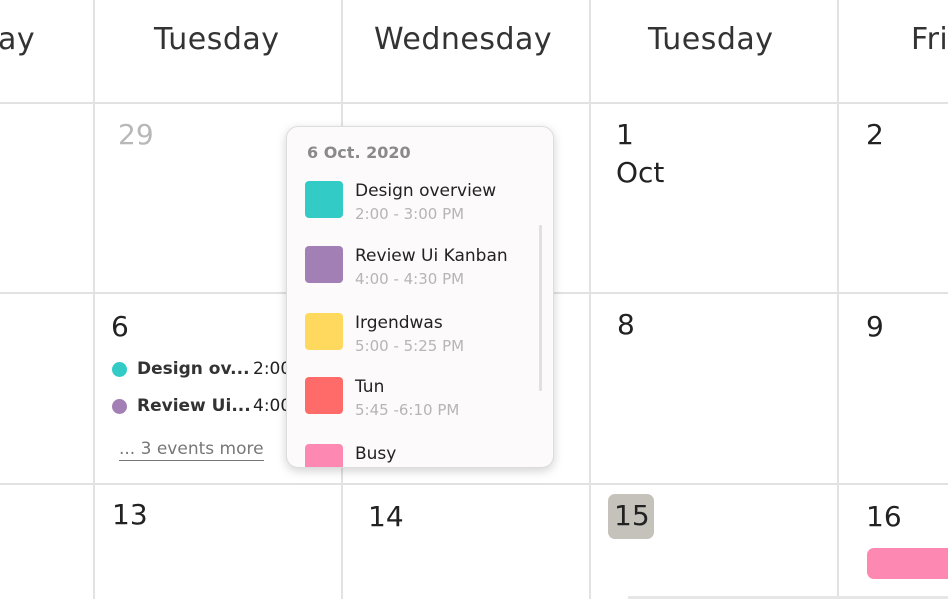  I want to click on date-cell-14: 14, so click(386, 517).